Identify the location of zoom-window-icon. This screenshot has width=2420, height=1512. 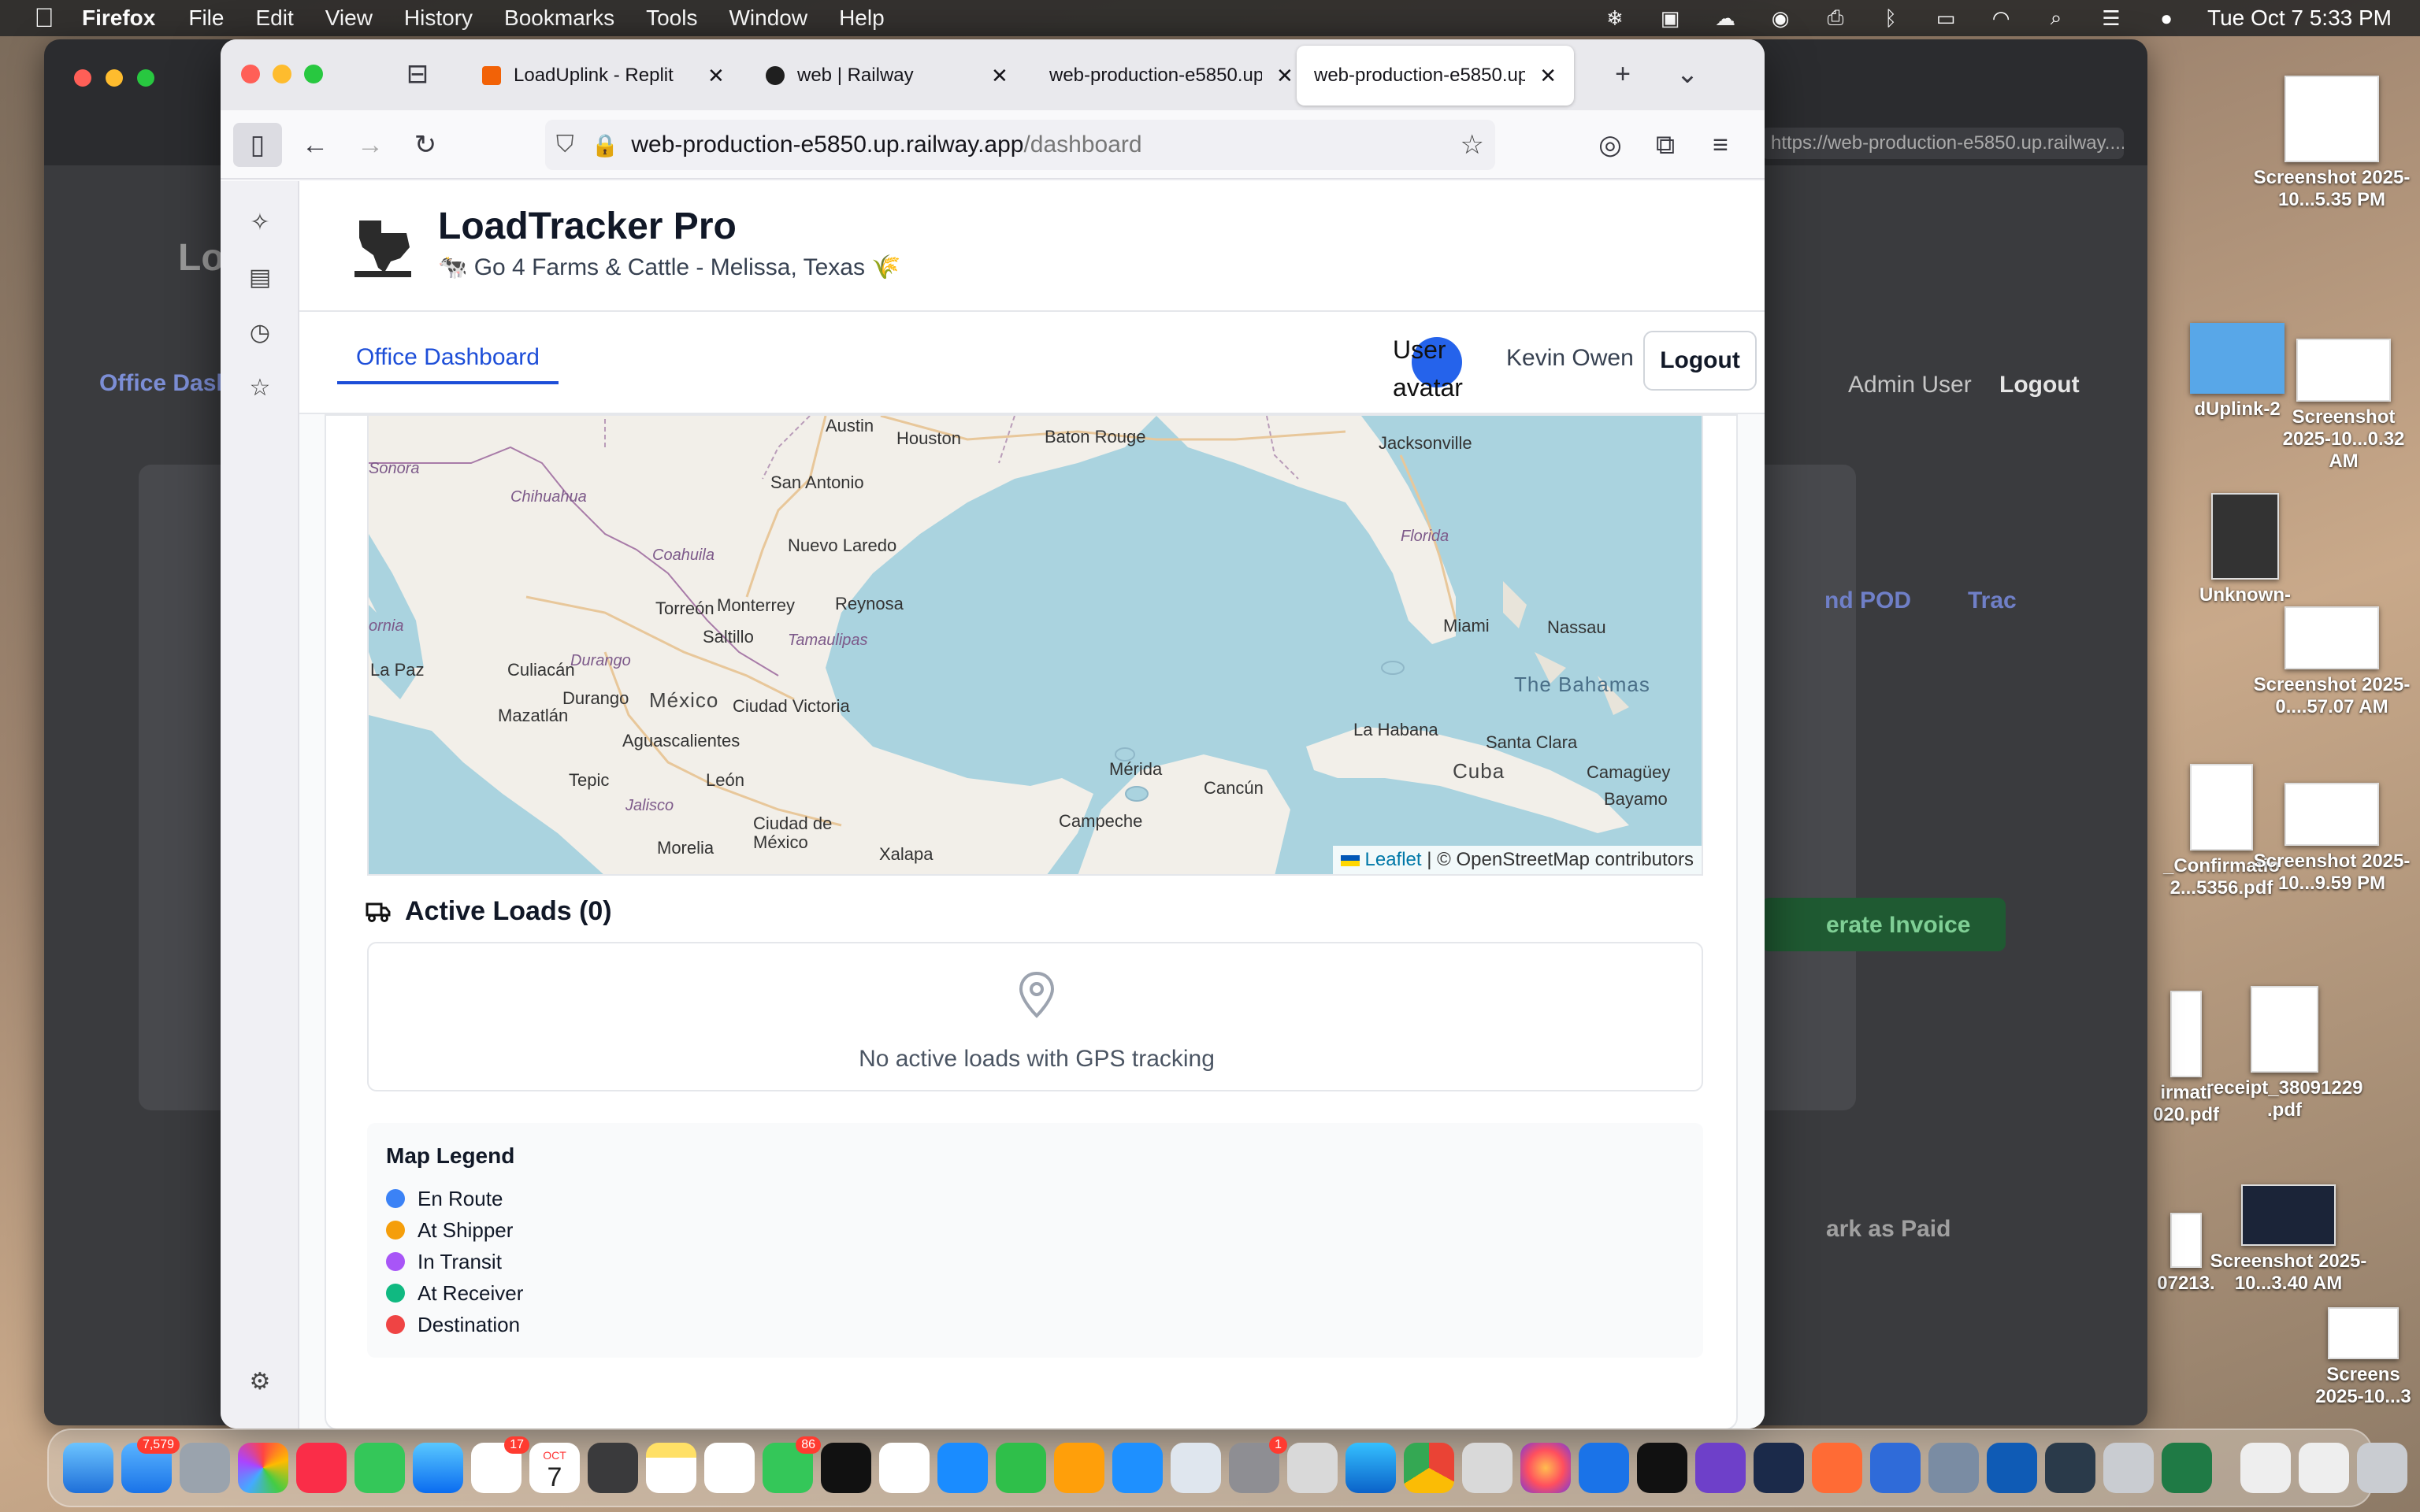
(313, 74).